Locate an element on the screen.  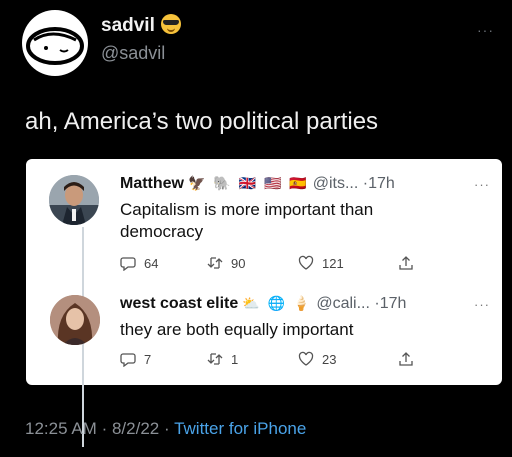
author-name: sadvil is located at coordinates (141, 25).